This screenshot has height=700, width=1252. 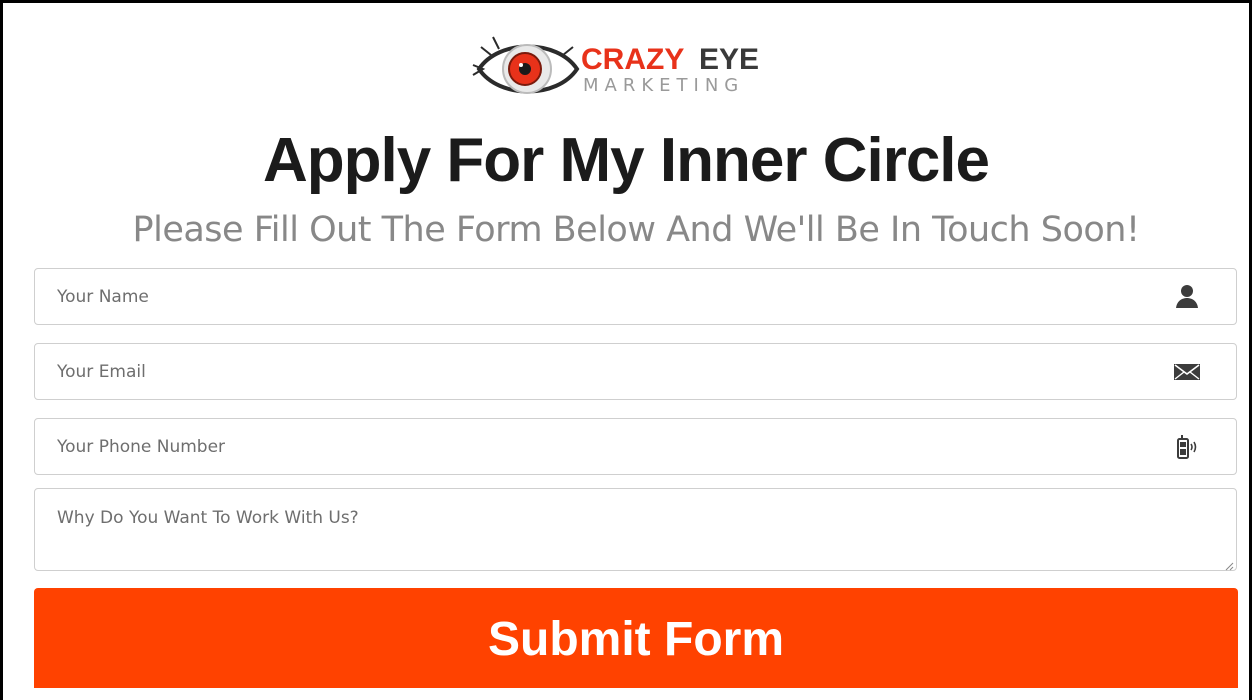 What do you see at coordinates (632, 59) in the screenshot?
I see `logo-word-crazy: CRAZY` at bounding box center [632, 59].